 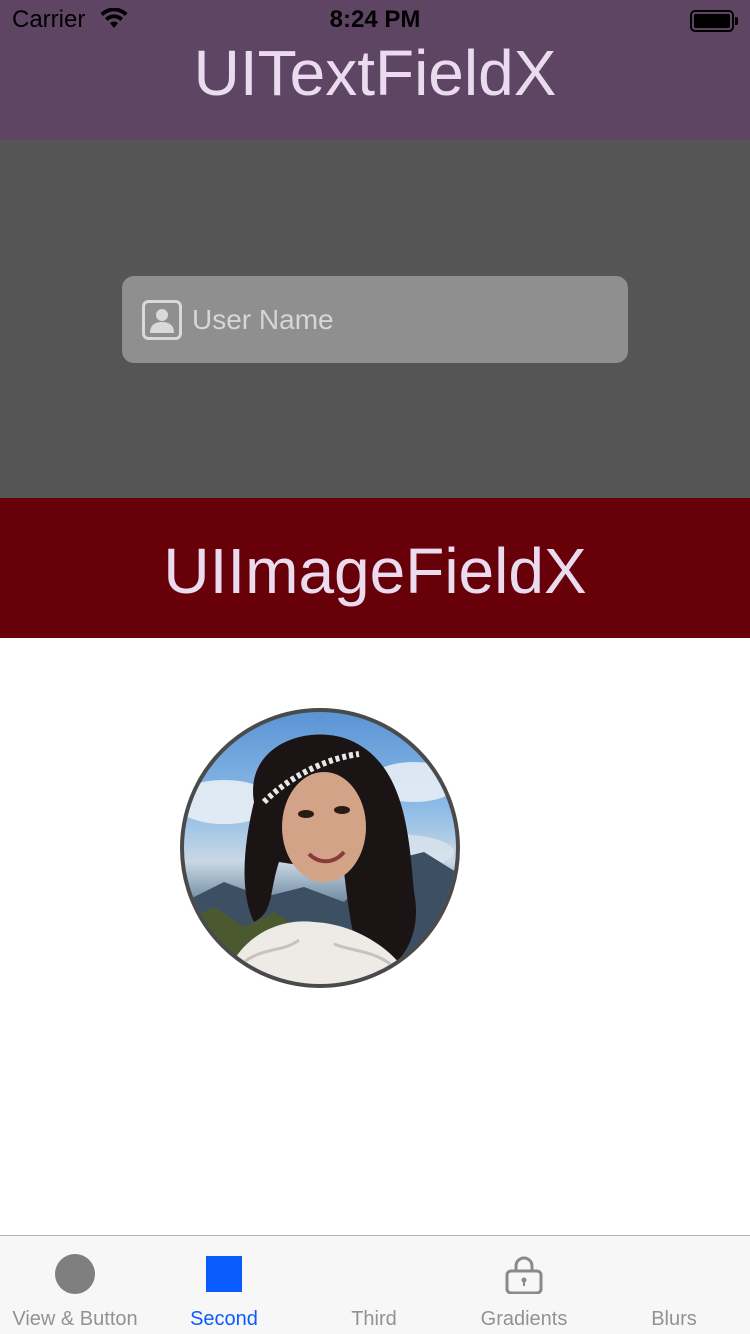 I want to click on status-bar: Carrier 8:24 PM, so click(x=375, y=20).